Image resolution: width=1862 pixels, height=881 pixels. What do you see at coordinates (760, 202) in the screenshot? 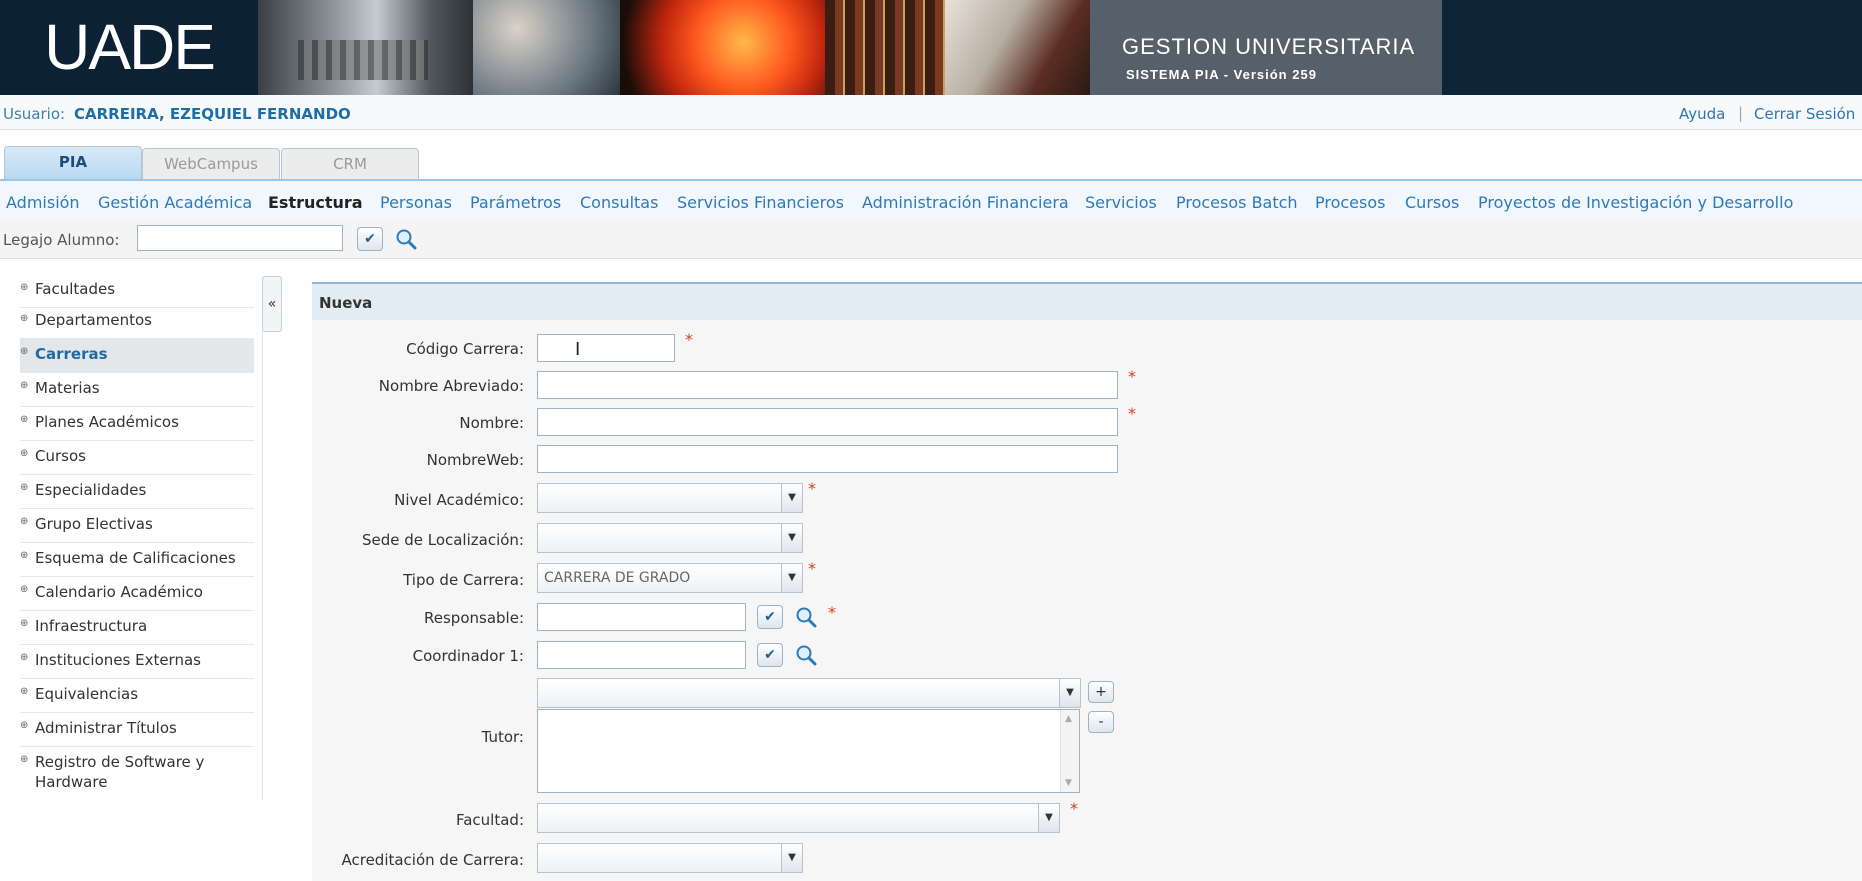
I see `menu-servicios-financieros: Servicios Financieros` at bounding box center [760, 202].